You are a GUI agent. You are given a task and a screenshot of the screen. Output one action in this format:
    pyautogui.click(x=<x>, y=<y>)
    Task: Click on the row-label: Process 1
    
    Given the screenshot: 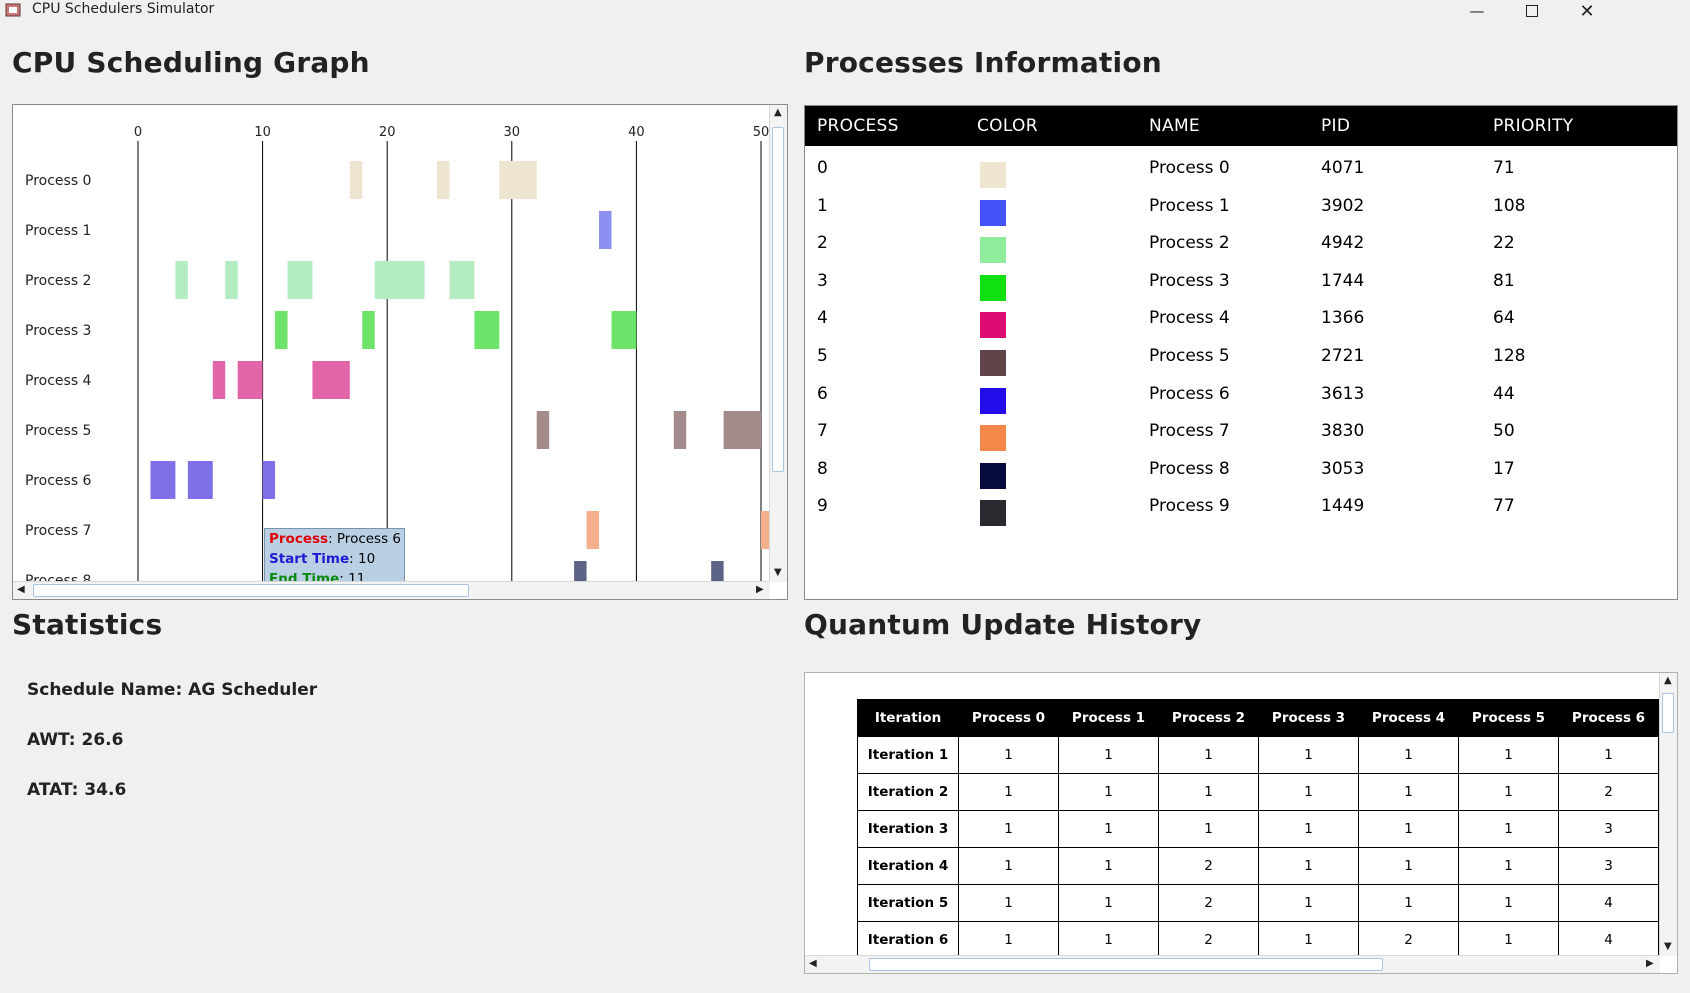 What is the action you would take?
    pyautogui.click(x=58, y=231)
    